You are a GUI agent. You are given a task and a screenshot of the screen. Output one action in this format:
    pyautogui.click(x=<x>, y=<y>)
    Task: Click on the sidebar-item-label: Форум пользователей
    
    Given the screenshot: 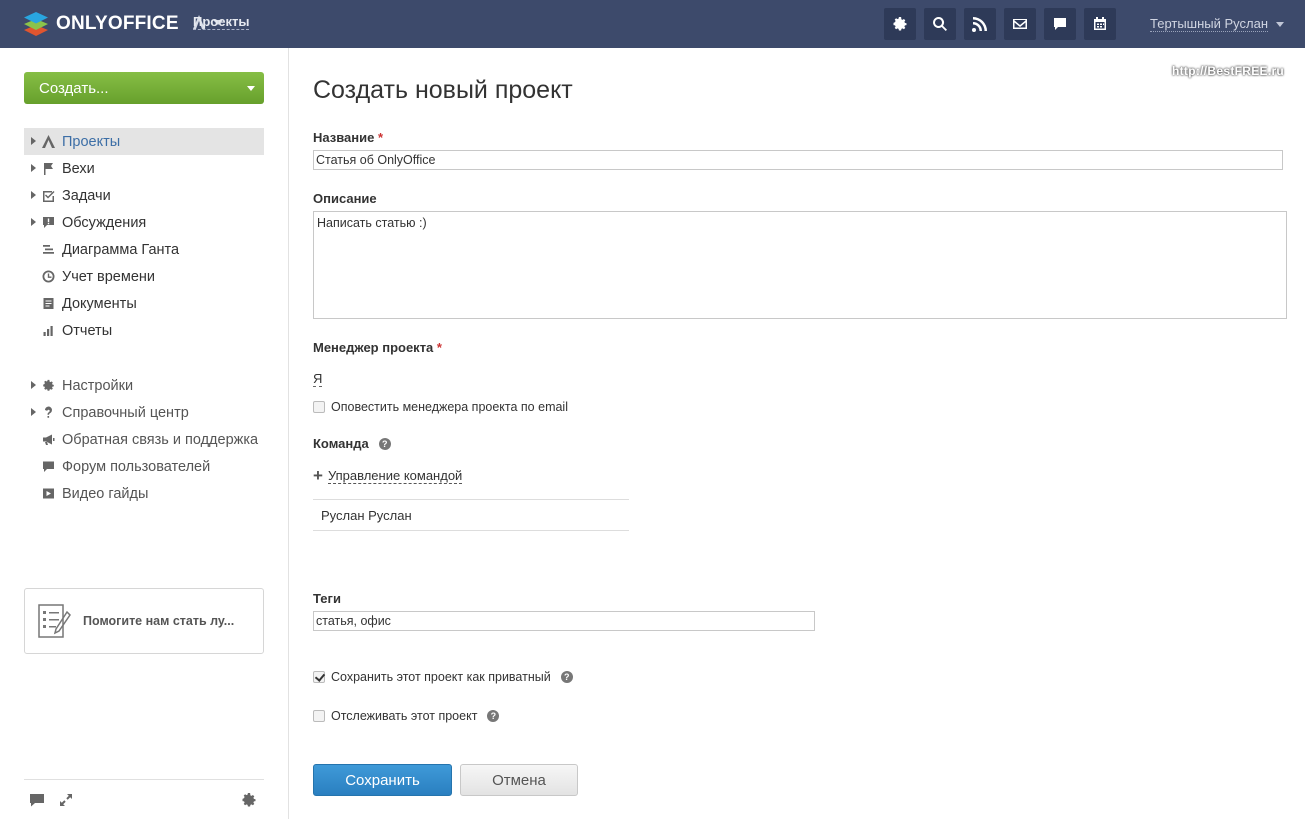 What is the action you would take?
    pyautogui.click(x=136, y=466)
    